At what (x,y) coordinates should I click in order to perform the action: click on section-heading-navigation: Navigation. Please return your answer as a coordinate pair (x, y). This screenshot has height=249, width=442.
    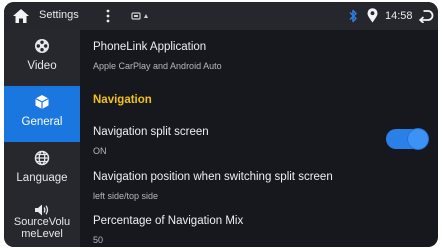
    Looking at the image, I should click on (122, 100).